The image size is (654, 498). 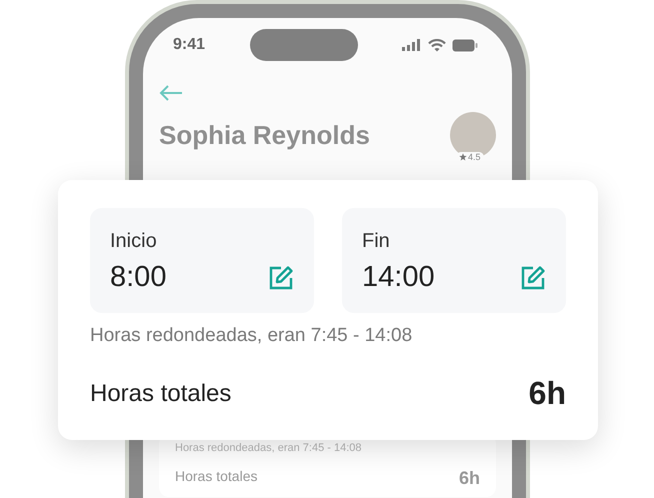 I want to click on time-label: Fin, so click(x=376, y=241).